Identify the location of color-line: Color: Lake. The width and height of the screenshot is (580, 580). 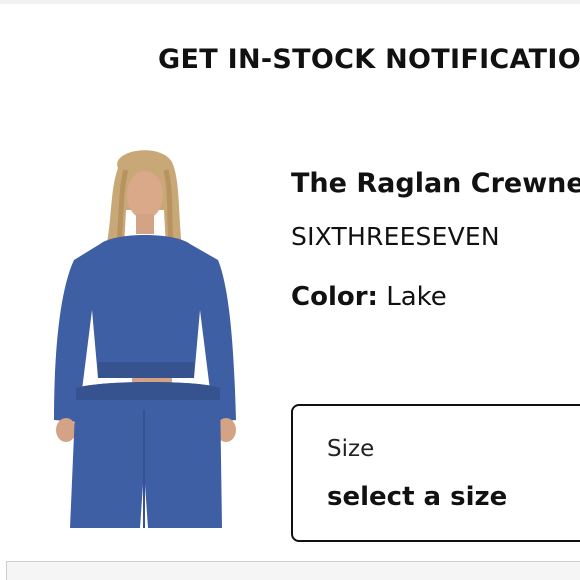
(369, 297).